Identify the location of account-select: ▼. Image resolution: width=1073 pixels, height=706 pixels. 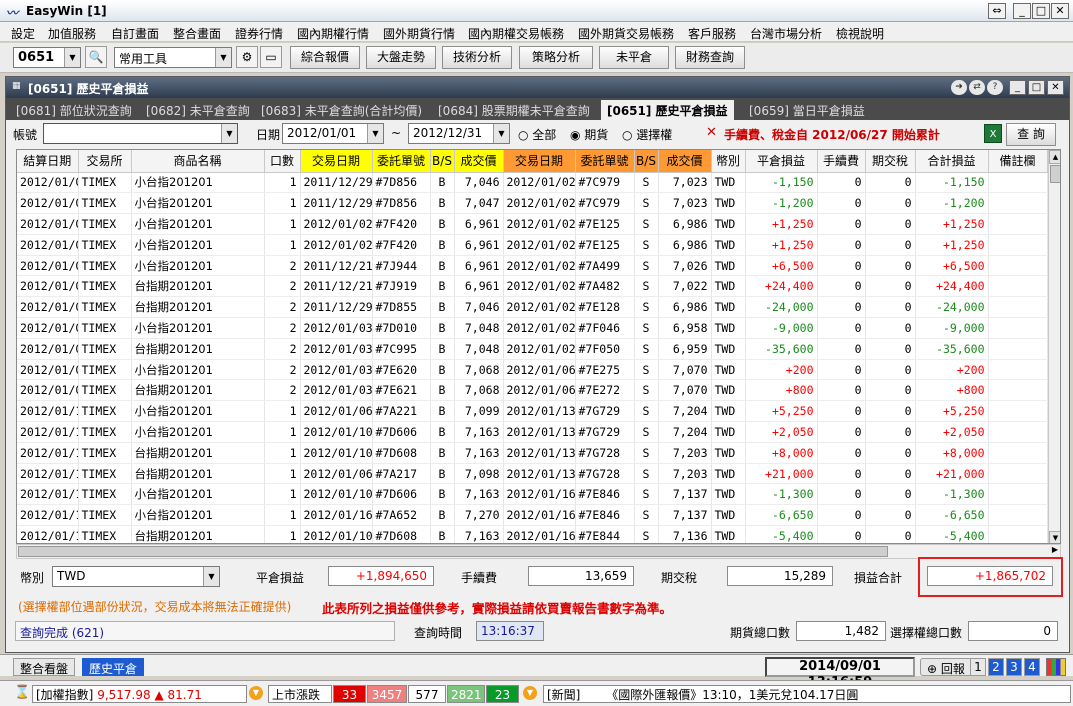
(140, 133).